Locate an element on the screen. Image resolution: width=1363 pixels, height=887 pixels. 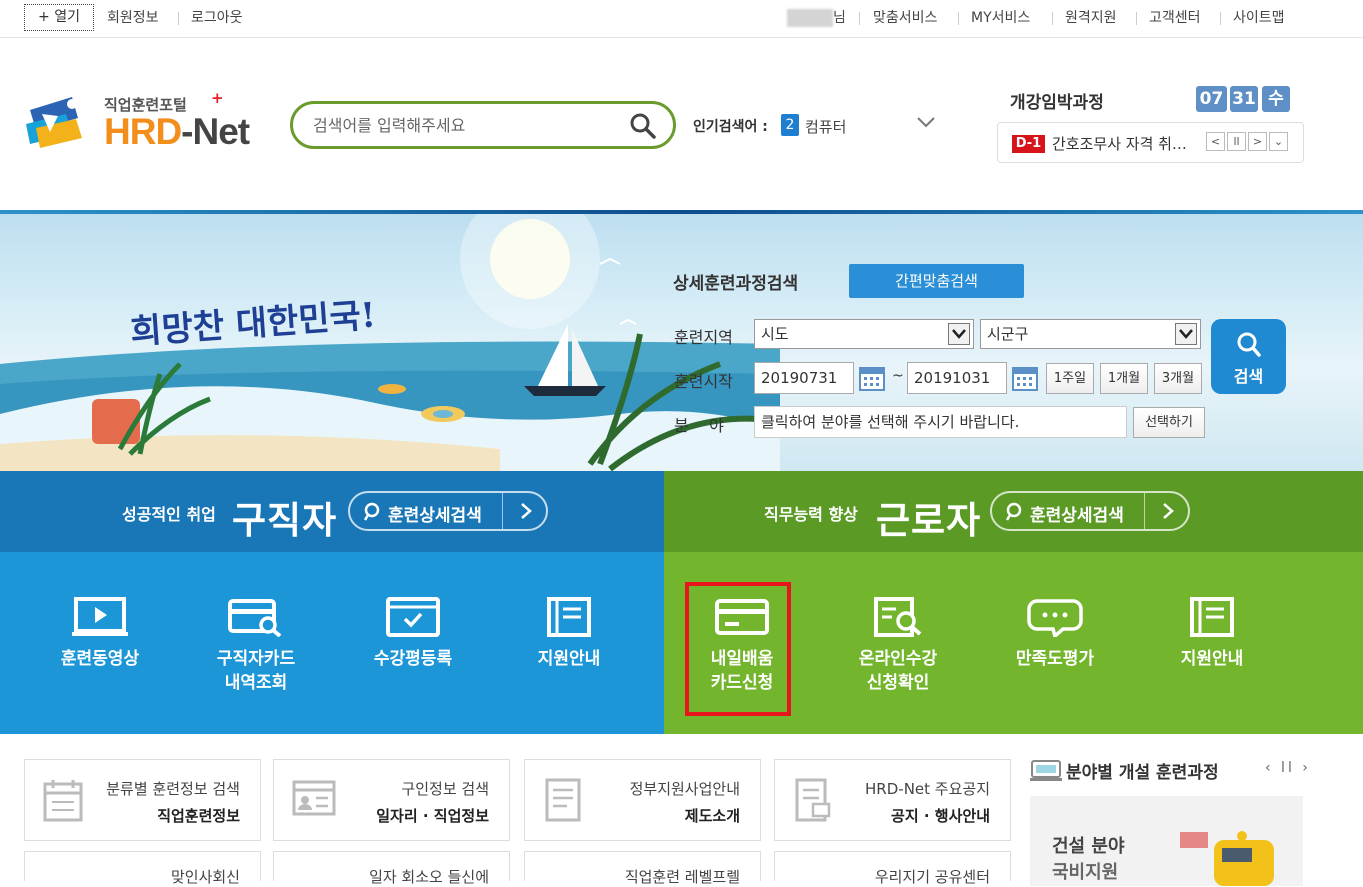
detail-search-button: 검색 is located at coordinates (1248, 356).